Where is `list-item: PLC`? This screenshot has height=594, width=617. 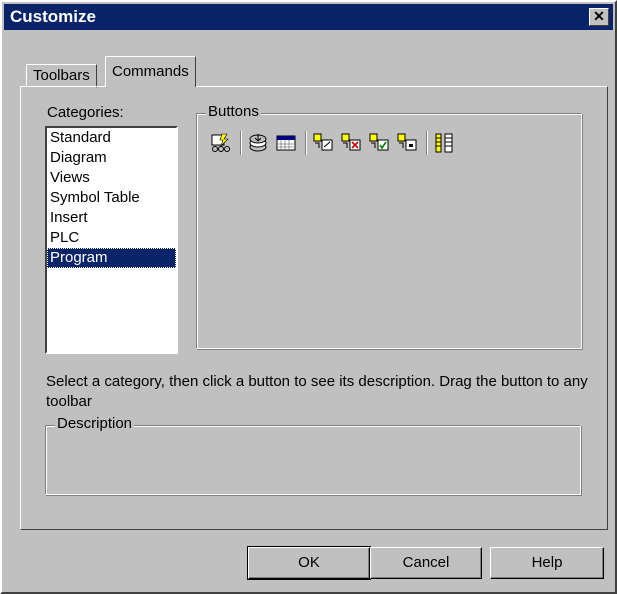 list-item: PLC is located at coordinates (111, 238).